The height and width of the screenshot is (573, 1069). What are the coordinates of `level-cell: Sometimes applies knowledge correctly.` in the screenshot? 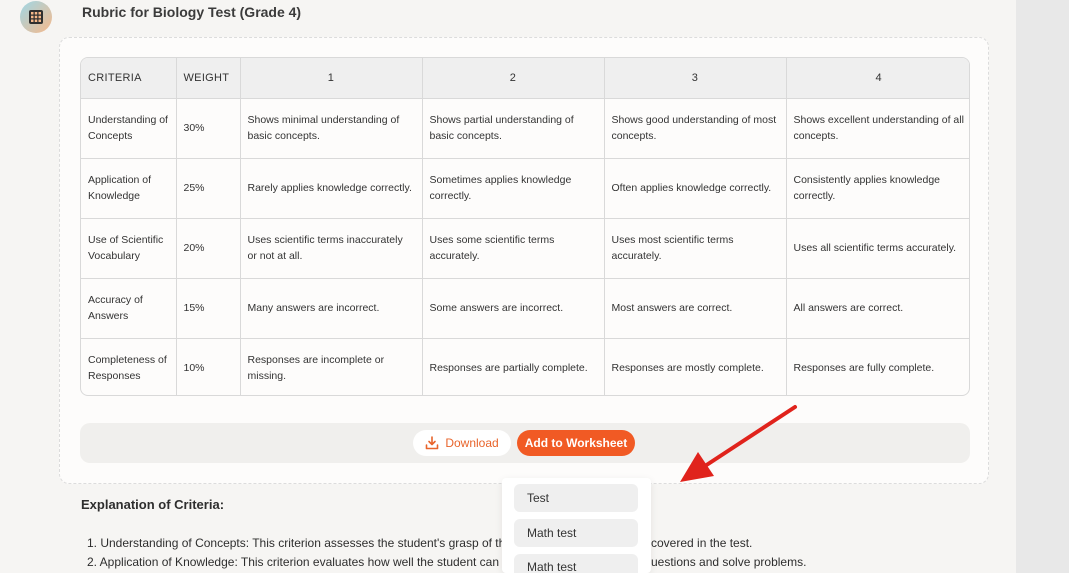 It's located at (513, 188).